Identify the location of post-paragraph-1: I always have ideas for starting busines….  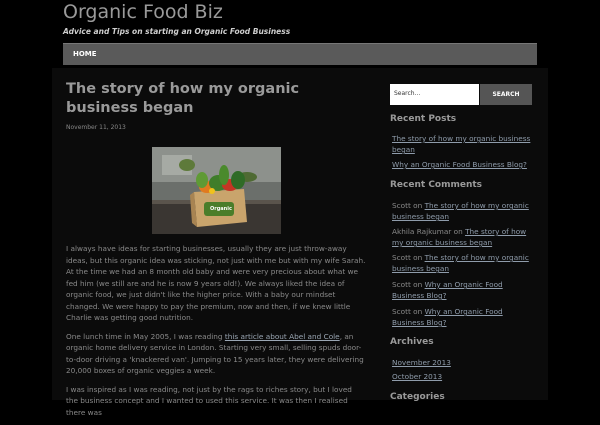
(216, 283).